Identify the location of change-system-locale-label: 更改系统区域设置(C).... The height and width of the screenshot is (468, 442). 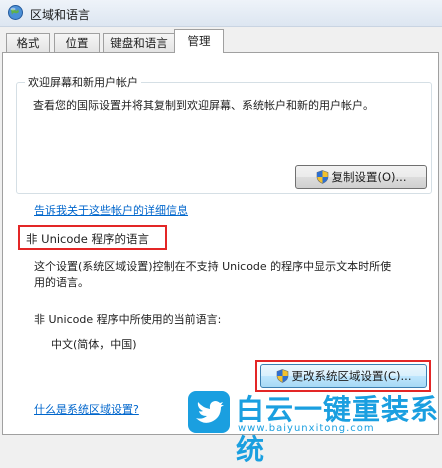
(351, 376).